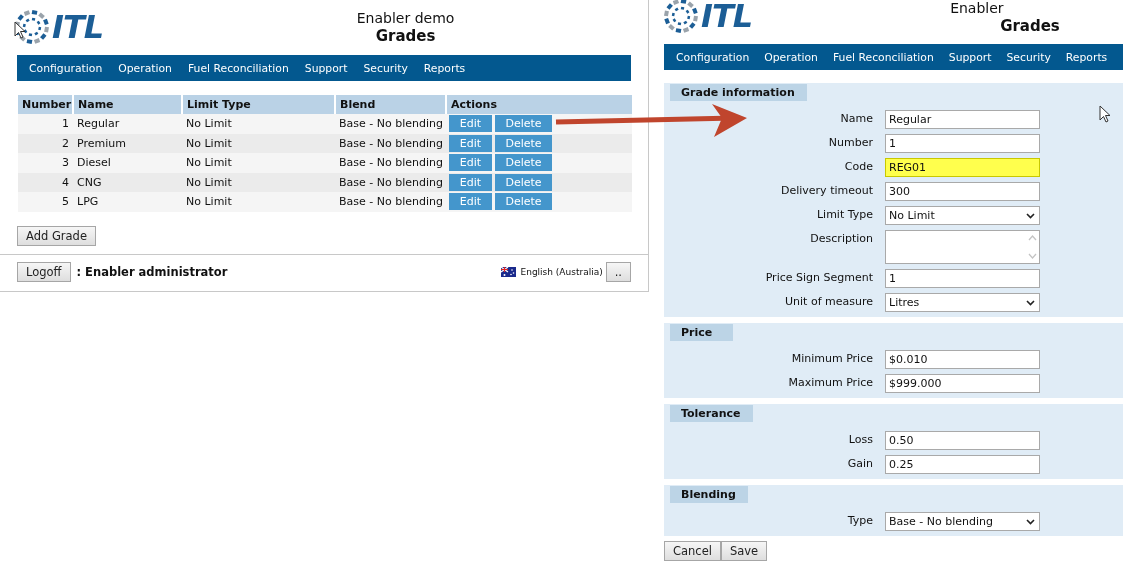 The width and height of the screenshot is (1123, 565). Describe the element at coordinates (405, 18) in the screenshot. I see `app-title: Enabler demo` at that location.